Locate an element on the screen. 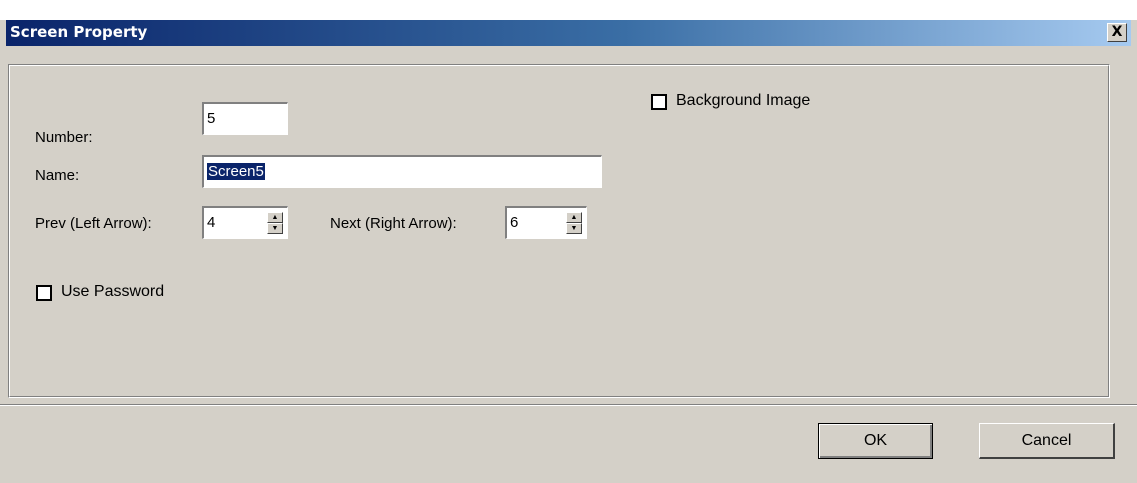 This screenshot has height=483, width=1137. prev-spinner: 4 ▲ ▼ is located at coordinates (245, 222).